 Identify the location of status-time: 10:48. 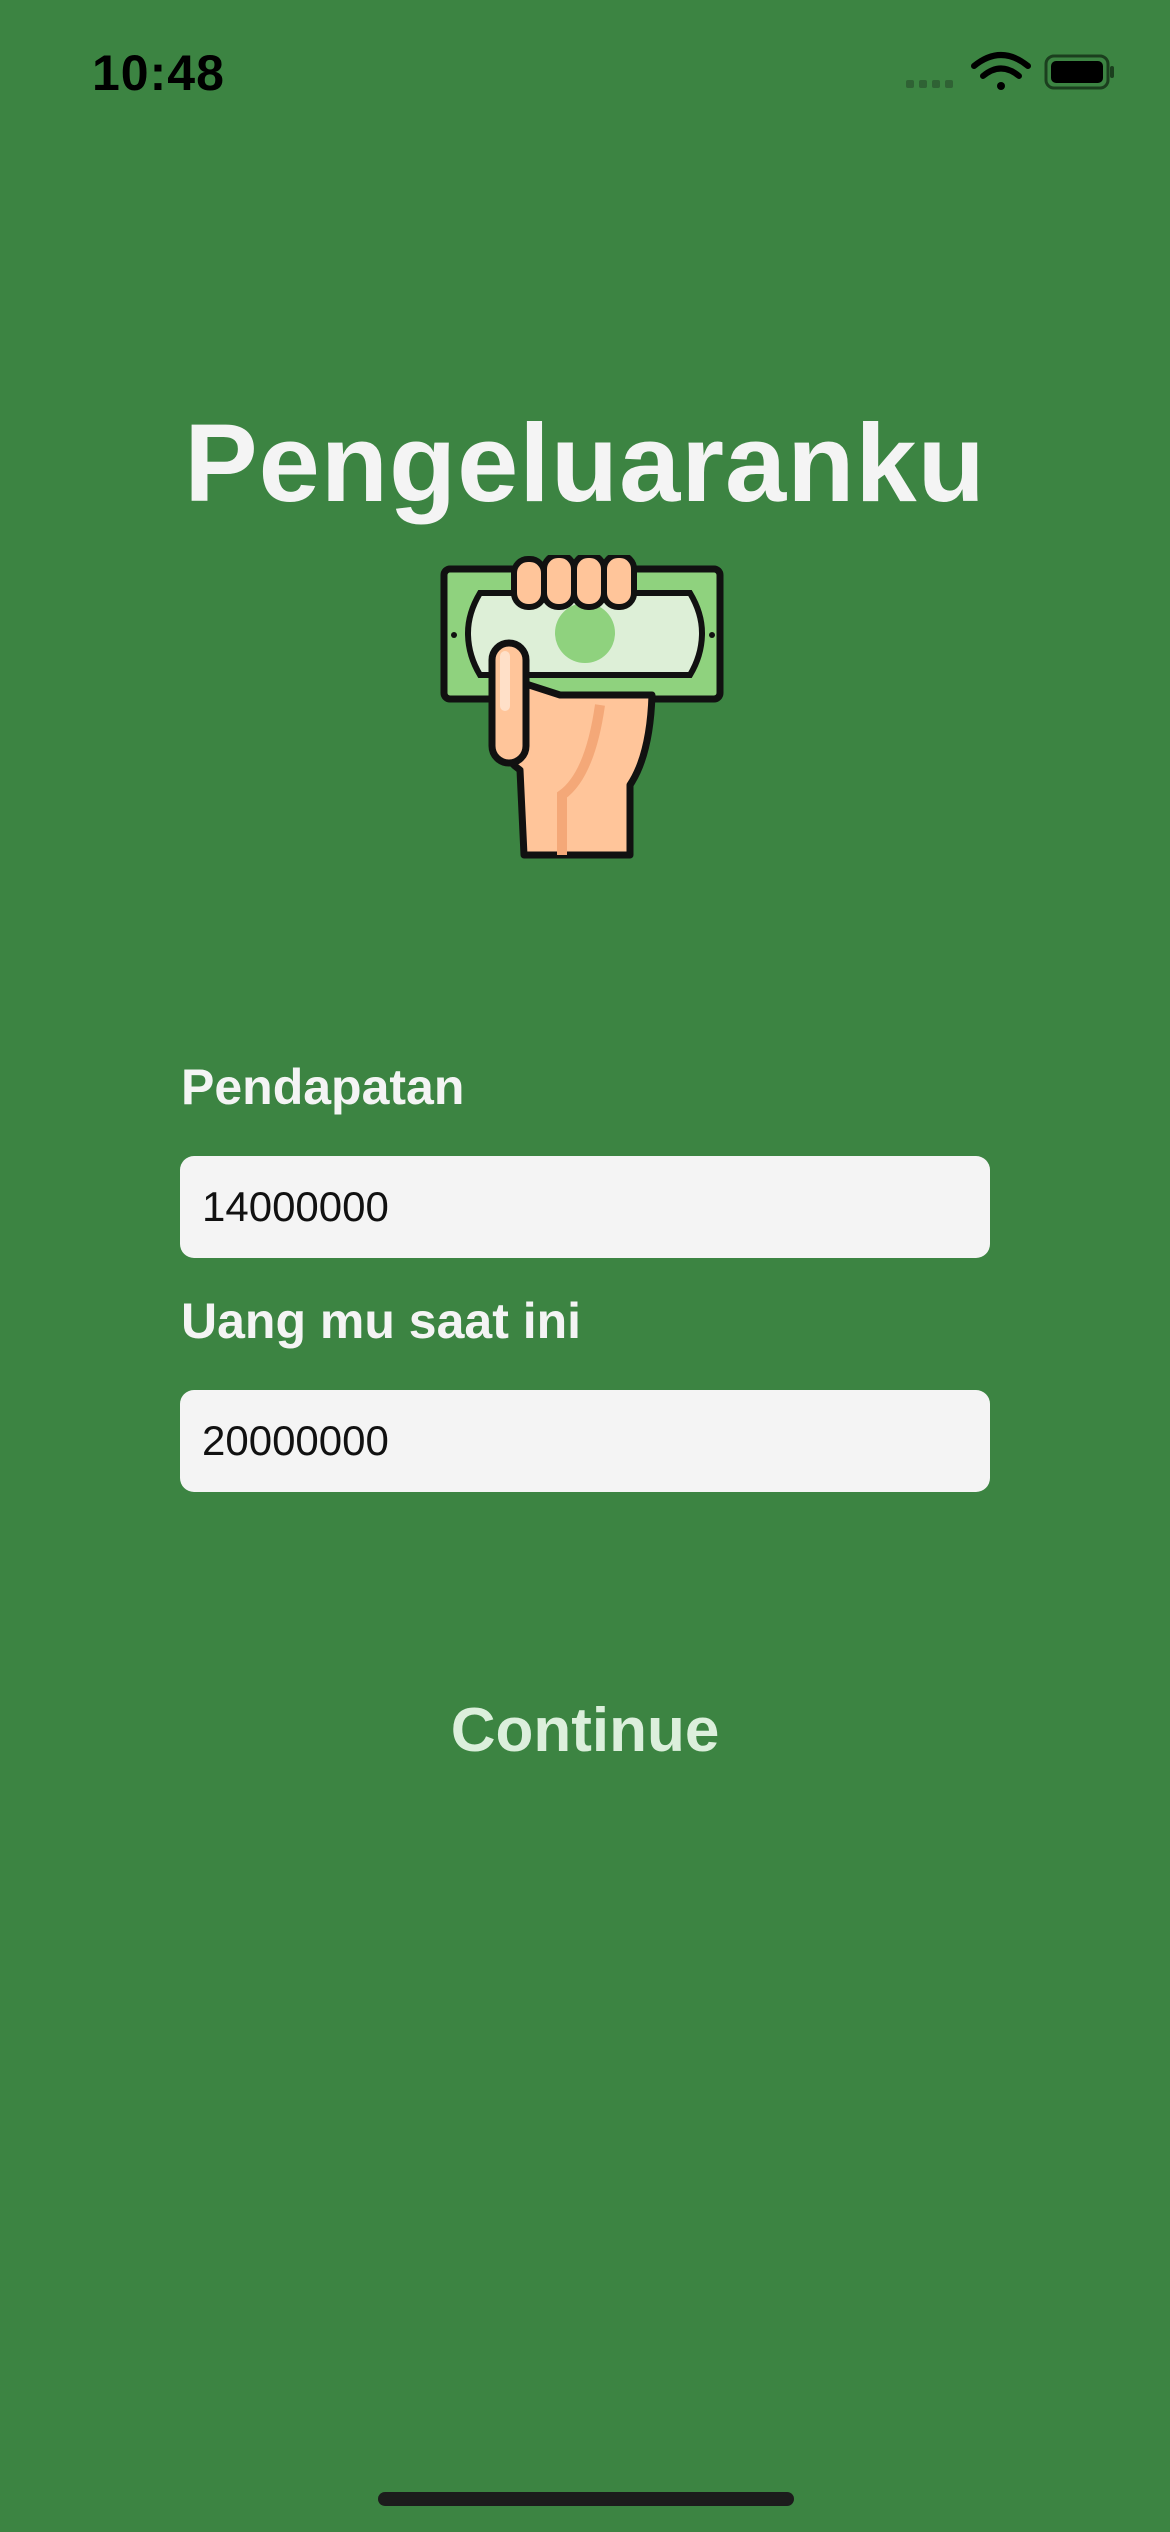
(158, 73).